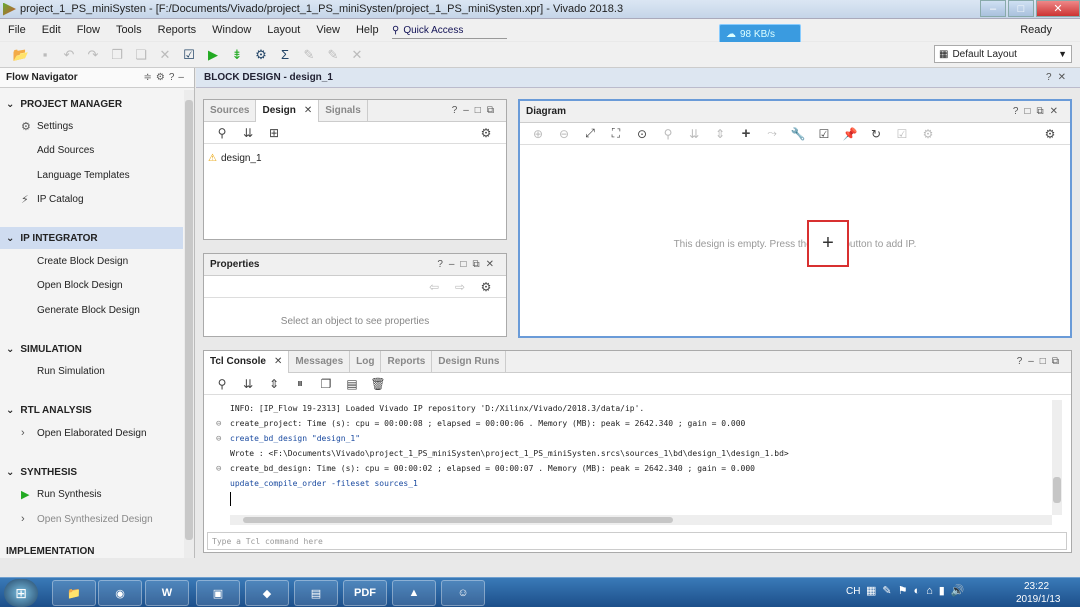 The height and width of the screenshot is (607, 1080). What do you see at coordinates (165, 55) in the screenshot?
I see `delete-icon: ✕` at bounding box center [165, 55].